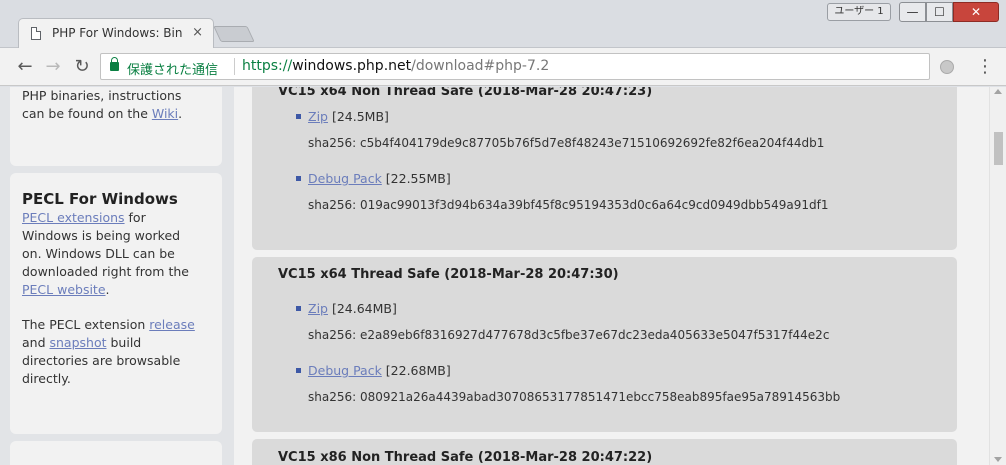 Image resolution: width=1006 pixels, height=465 pixels. Describe the element at coordinates (36, 33) in the screenshot. I see `page-icon` at that location.